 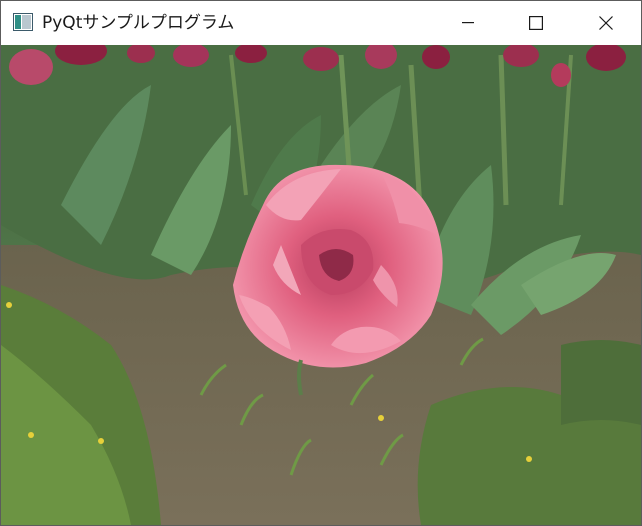 I want to click on close-button, so click(x=606, y=23).